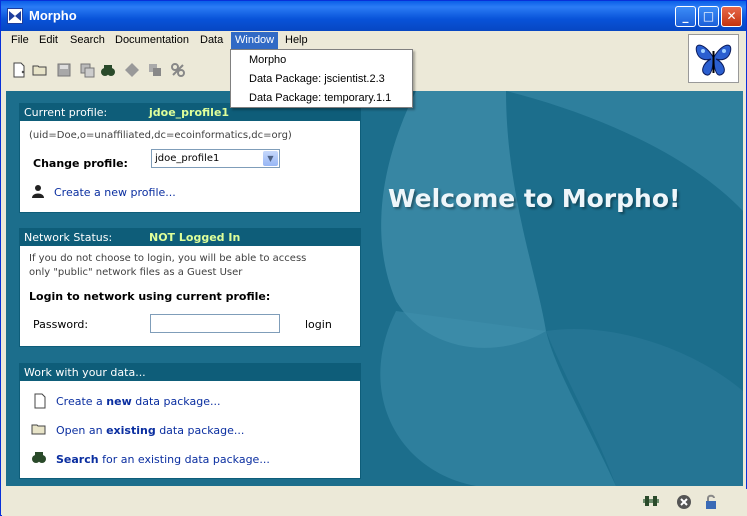 The width and height of the screenshot is (747, 516). I want to click on login-button: login, so click(318, 324).